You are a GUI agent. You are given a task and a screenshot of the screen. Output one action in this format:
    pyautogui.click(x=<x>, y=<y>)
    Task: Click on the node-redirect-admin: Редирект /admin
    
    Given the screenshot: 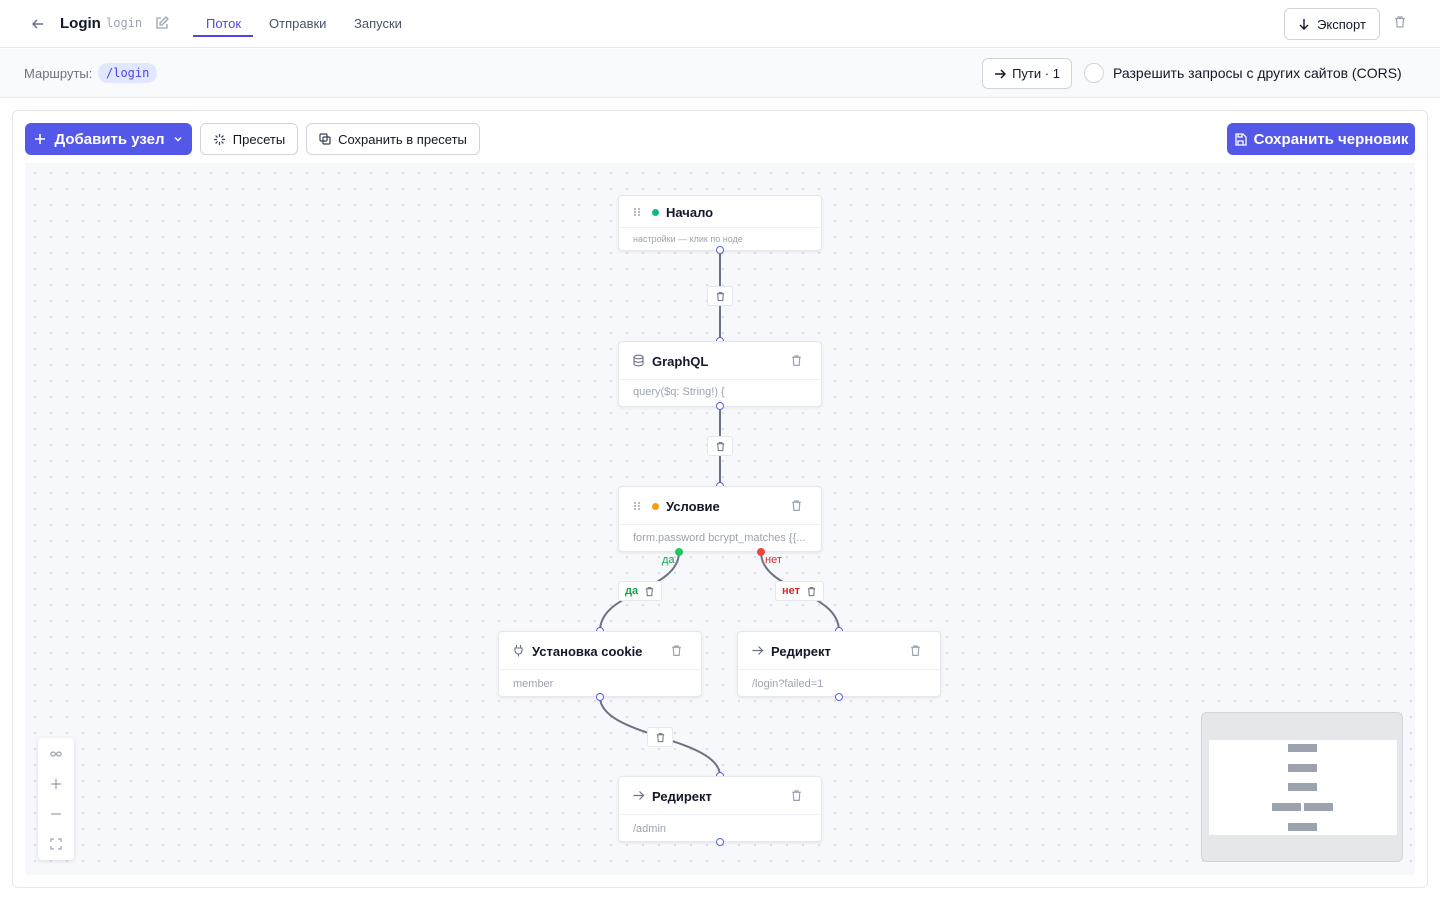 What is the action you would take?
    pyautogui.click(x=720, y=809)
    